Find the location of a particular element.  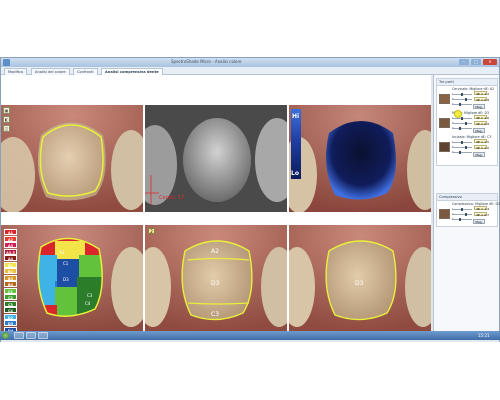

panel-original: ▣ ◧ ◫ is located at coordinates (72, 158).